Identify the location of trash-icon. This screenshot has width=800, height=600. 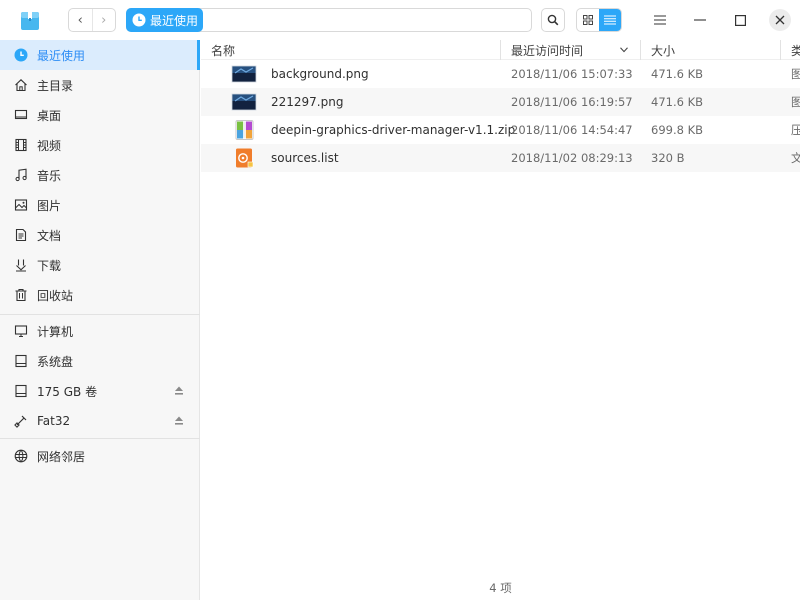
(21, 295).